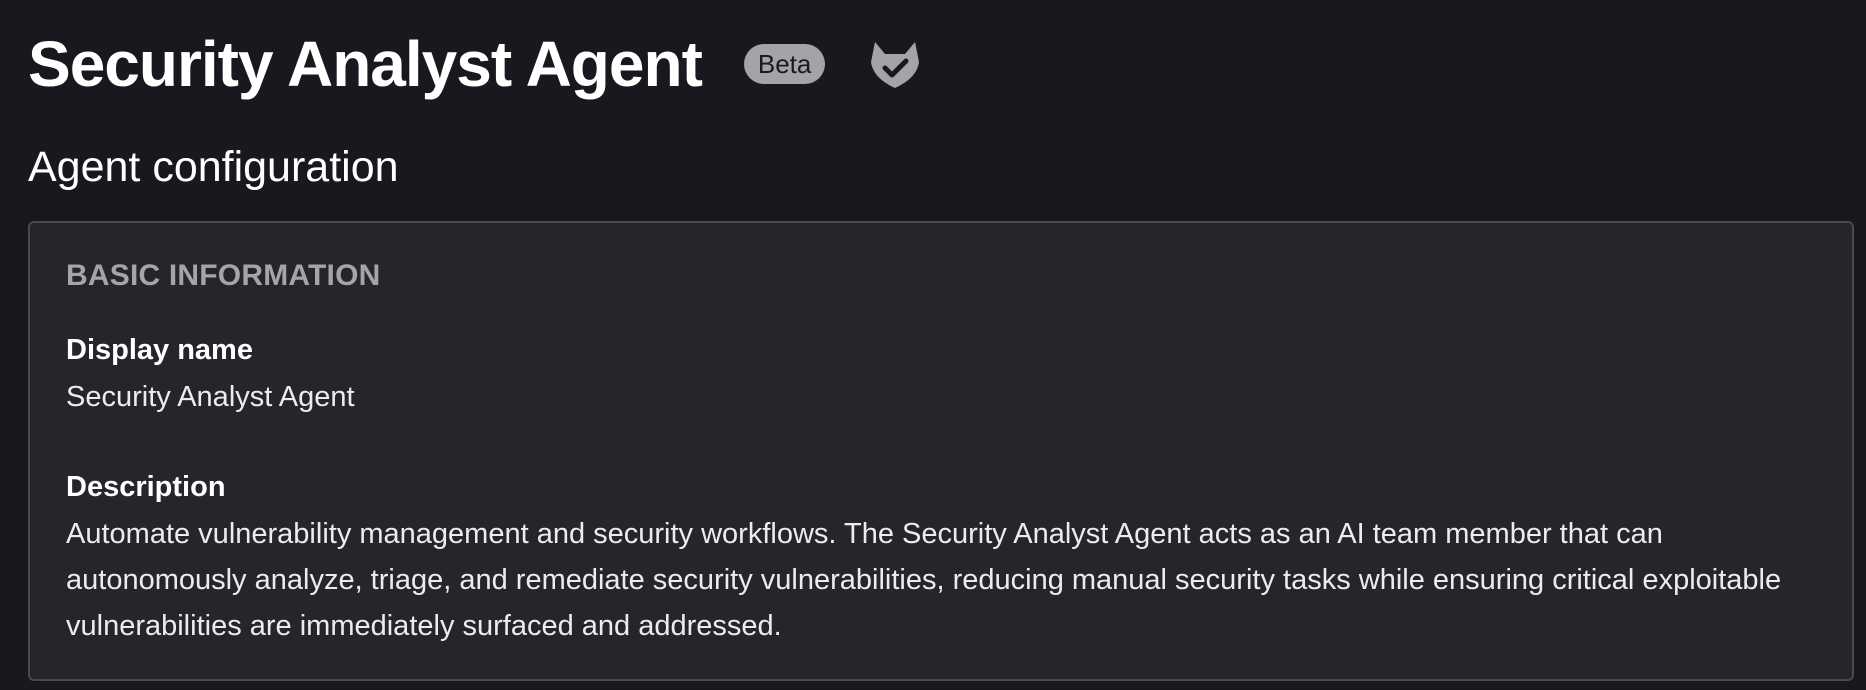  Describe the element at coordinates (213, 167) in the screenshot. I see `section-title: Agent configuration` at that location.